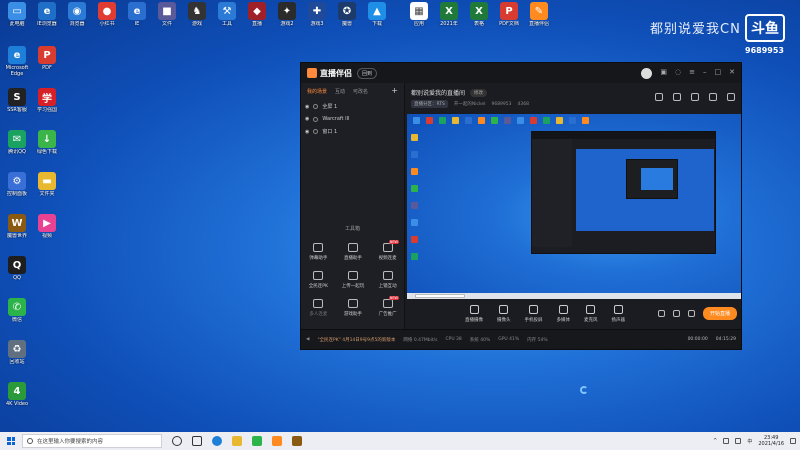 The image size is (800, 450). I want to click on desktop-icon: ♞ 游戏, so click(197, 20).